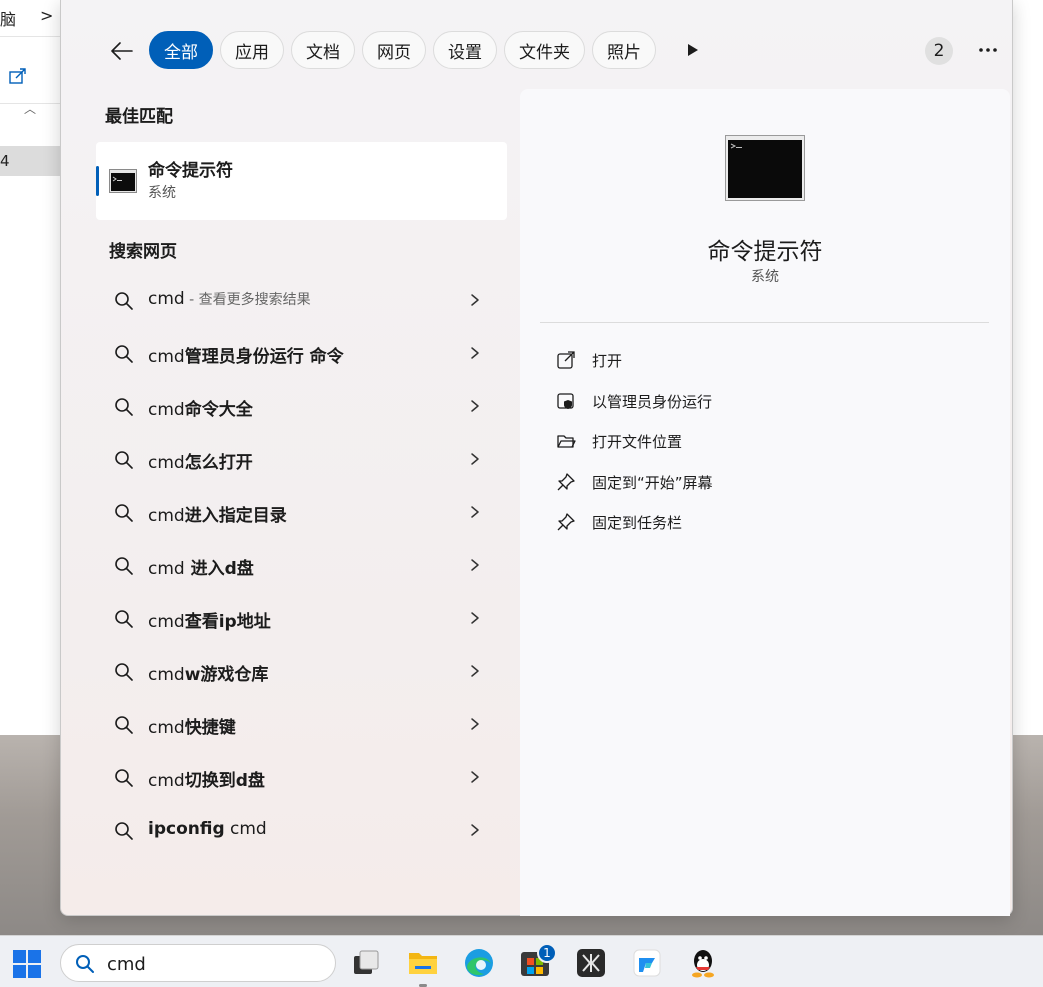 This screenshot has height=987, width=1043. Describe the element at coordinates (190, 171) in the screenshot. I see `best-match-name: 命令提示符` at that location.